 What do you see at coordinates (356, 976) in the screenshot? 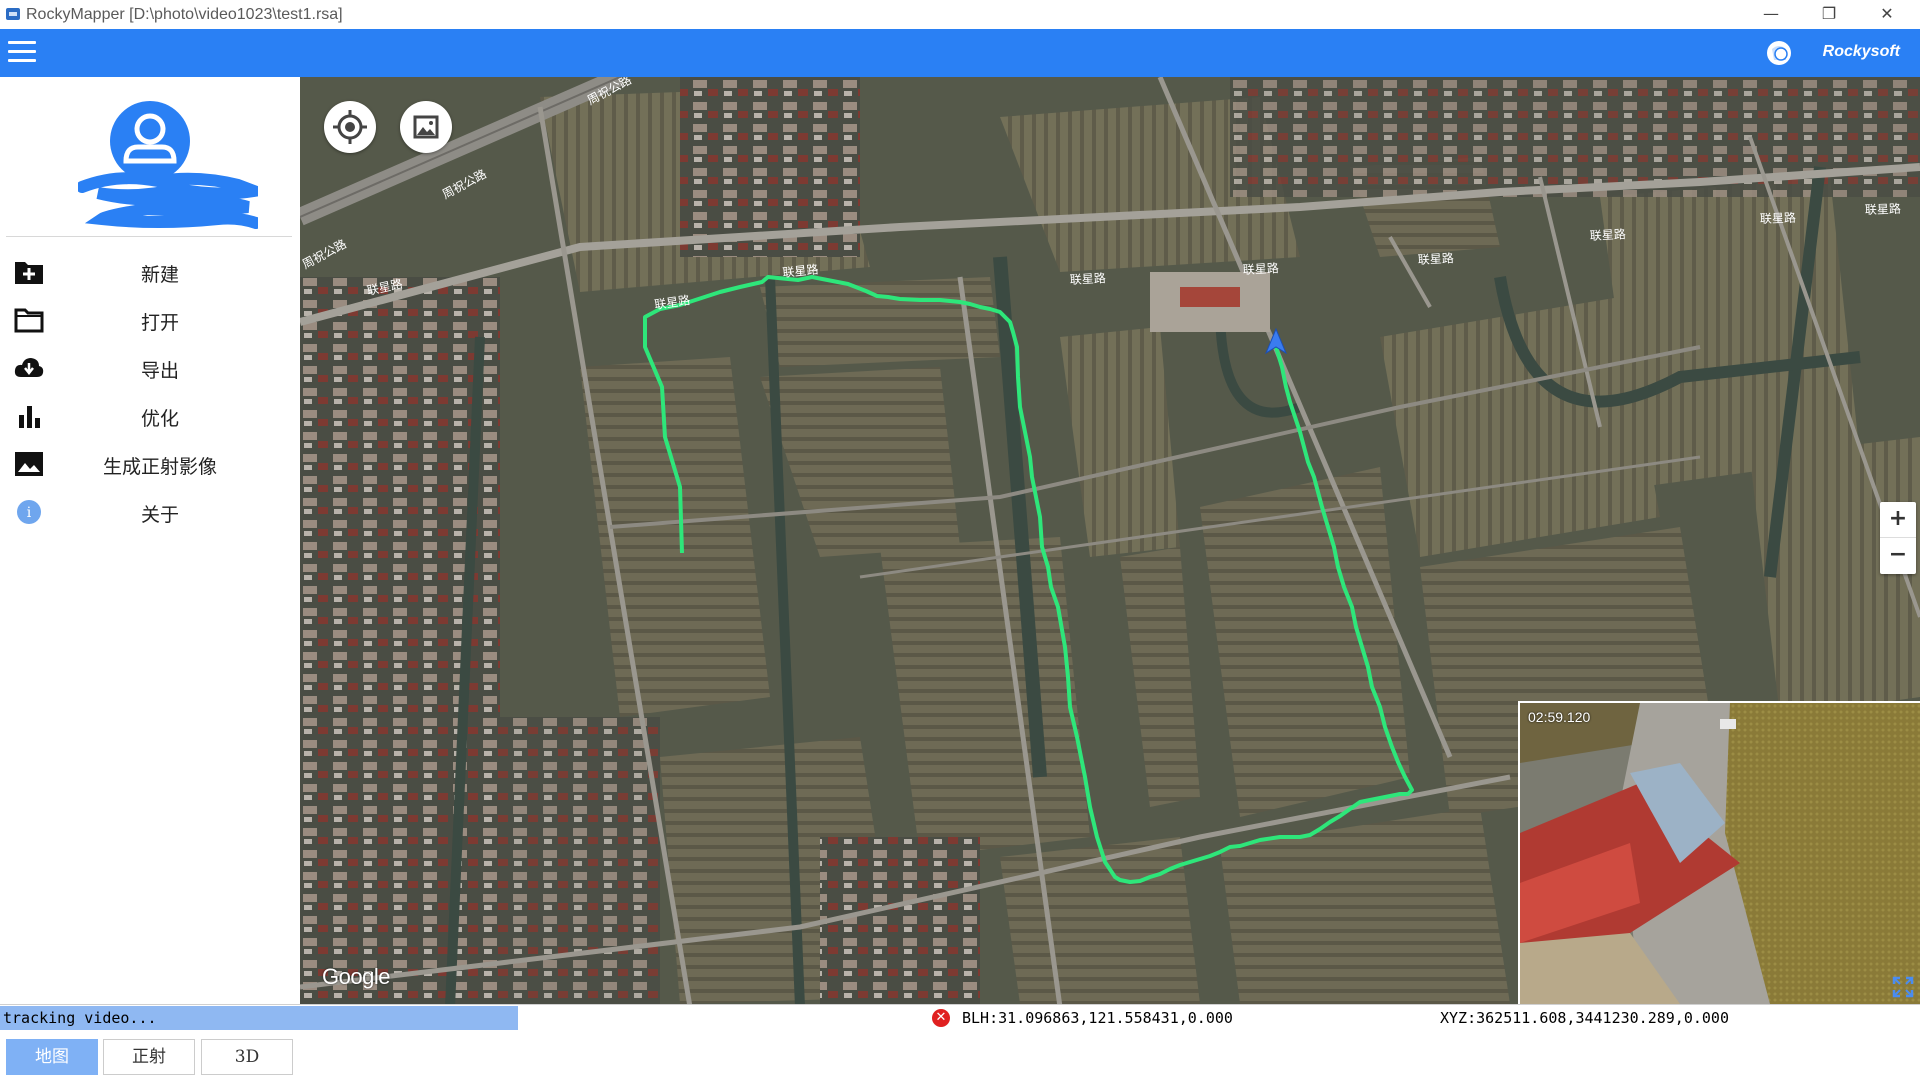
I see `google-attribution: Google` at bounding box center [356, 976].